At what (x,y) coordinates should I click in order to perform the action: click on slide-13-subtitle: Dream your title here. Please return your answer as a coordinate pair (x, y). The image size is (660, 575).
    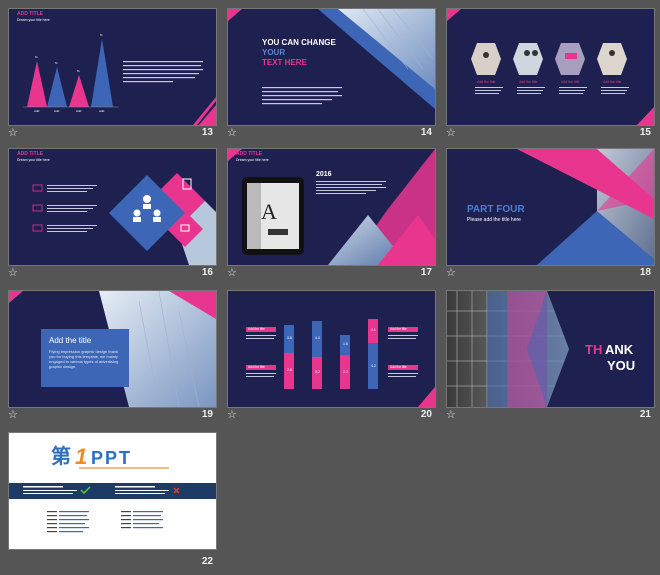
    Looking at the image, I should click on (33, 20).